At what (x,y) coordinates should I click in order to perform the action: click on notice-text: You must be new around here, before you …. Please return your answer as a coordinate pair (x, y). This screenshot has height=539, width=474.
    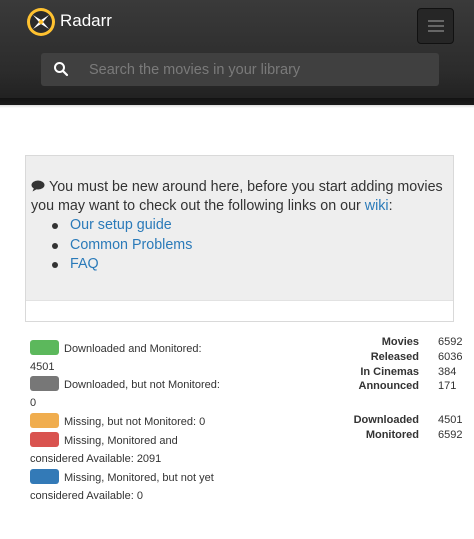
    Looking at the image, I should click on (241, 197).